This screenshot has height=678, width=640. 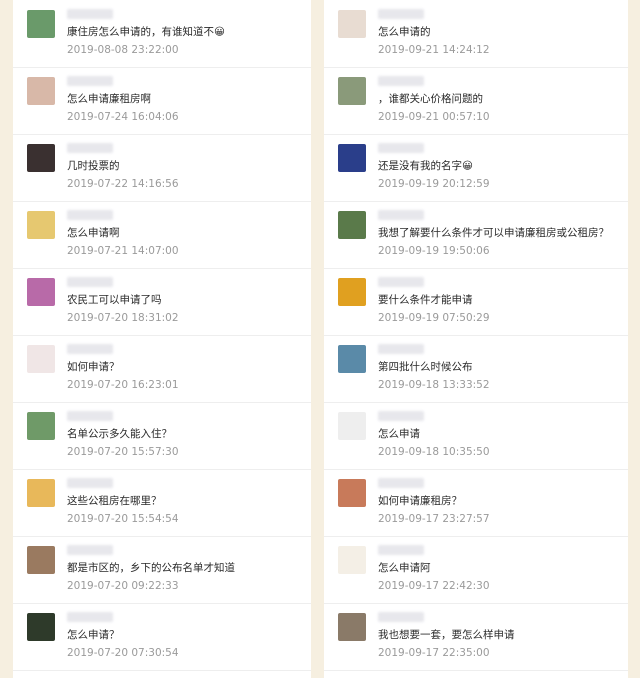 I want to click on comment-item: 我也想要一套，要怎么样申请 2019-09-17 22:35:00, so click(x=476, y=637).